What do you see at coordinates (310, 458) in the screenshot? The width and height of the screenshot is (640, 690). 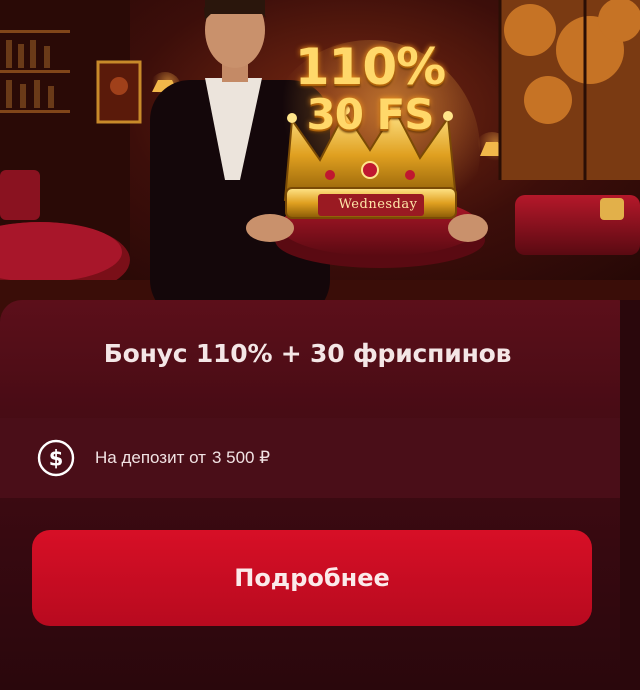 I see `deposit-condition-row: $ На депозит от 3 500 ₽` at bounding box center [310, 458].